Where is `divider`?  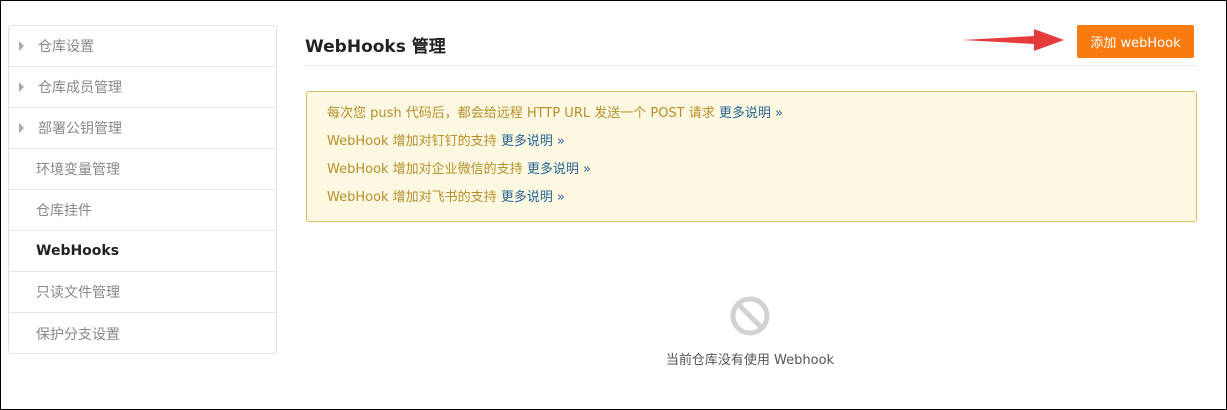
divider is located at coordinates (751, 65).